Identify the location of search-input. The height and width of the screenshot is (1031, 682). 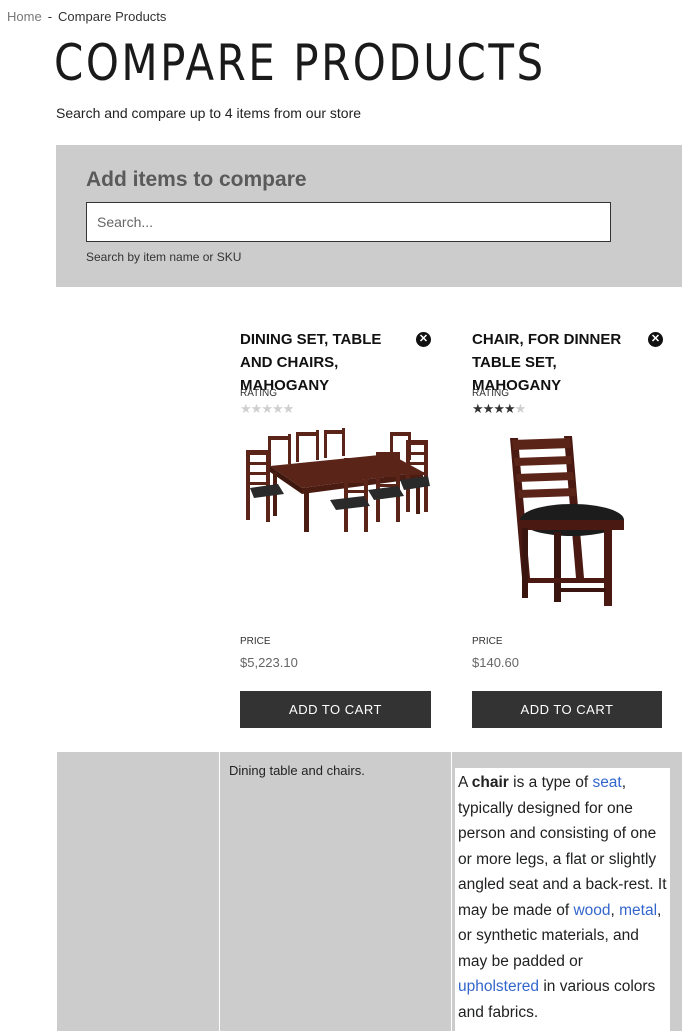
(348, 222).